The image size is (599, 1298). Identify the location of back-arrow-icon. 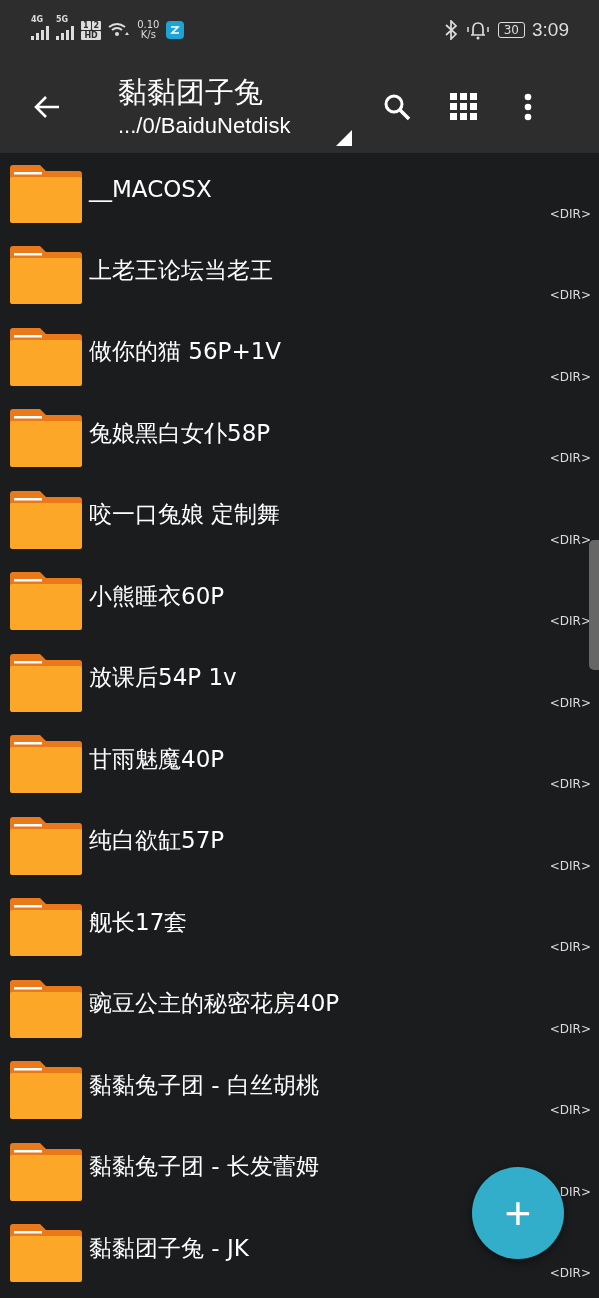
(47, 106).